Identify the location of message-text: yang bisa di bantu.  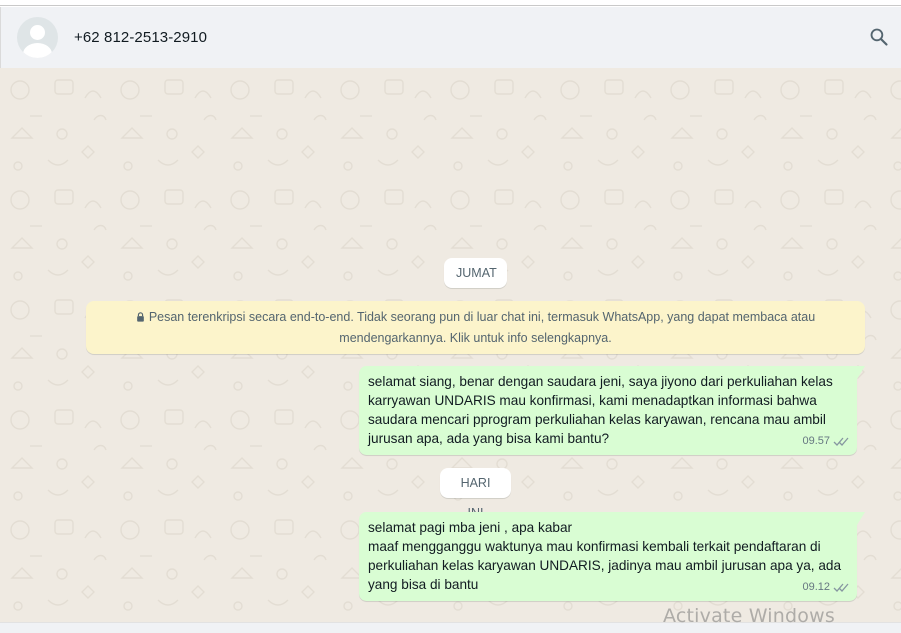
(423, 584).